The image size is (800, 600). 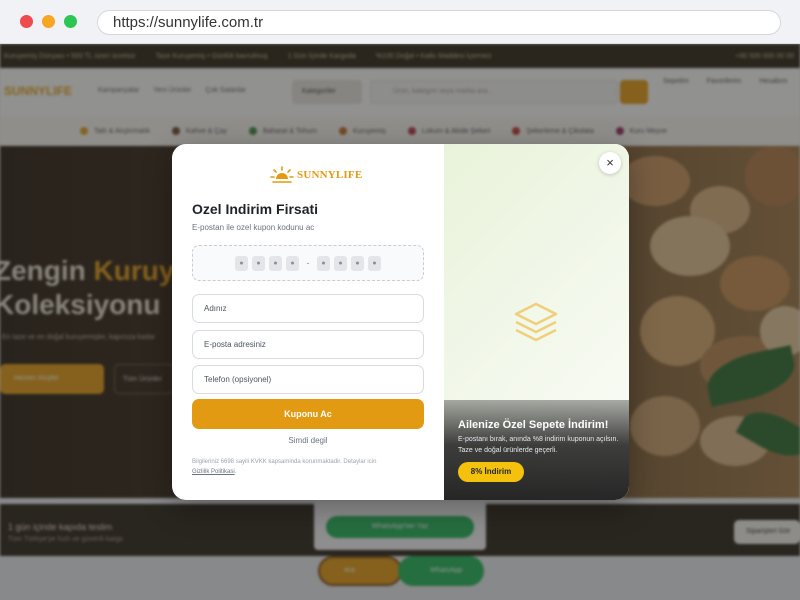 What do you see at coordinates (439, 22) in the screenshot?
I see `address-bar: https://sunnylife.com.tr` at bounding box center [439, 22].